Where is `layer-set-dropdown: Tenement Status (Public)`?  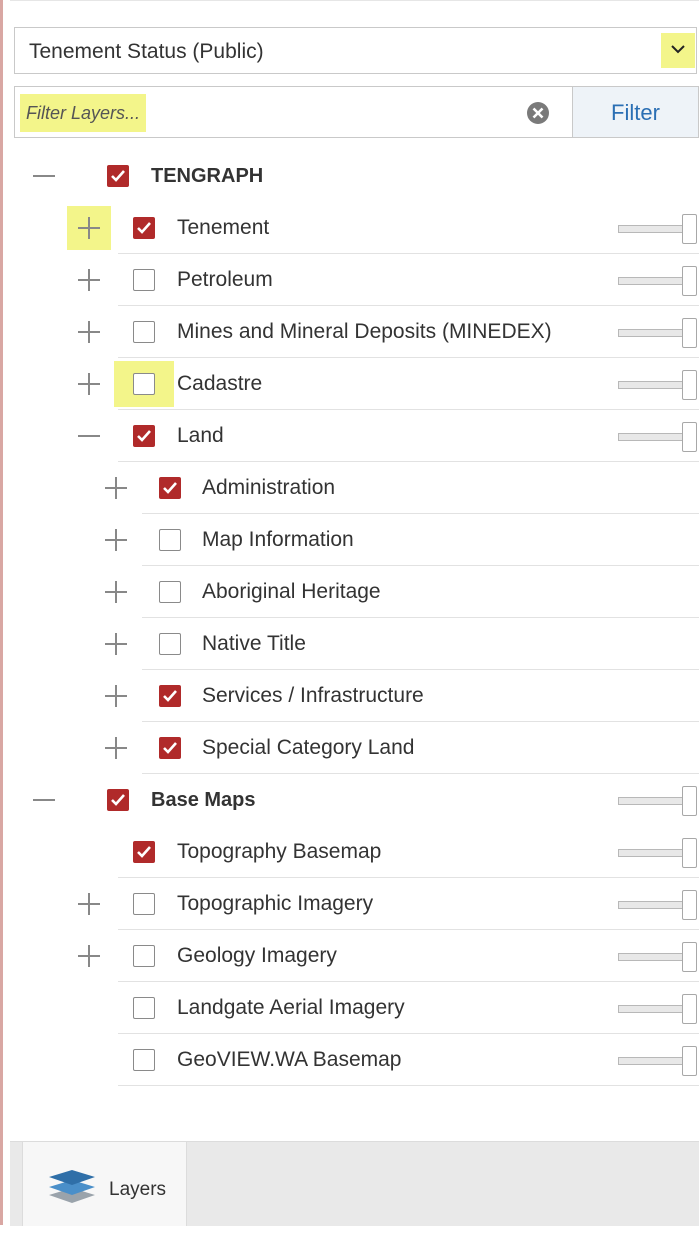 layer-set-dropdown: Tenement Status (Public) is located at coordinates (355, 50).